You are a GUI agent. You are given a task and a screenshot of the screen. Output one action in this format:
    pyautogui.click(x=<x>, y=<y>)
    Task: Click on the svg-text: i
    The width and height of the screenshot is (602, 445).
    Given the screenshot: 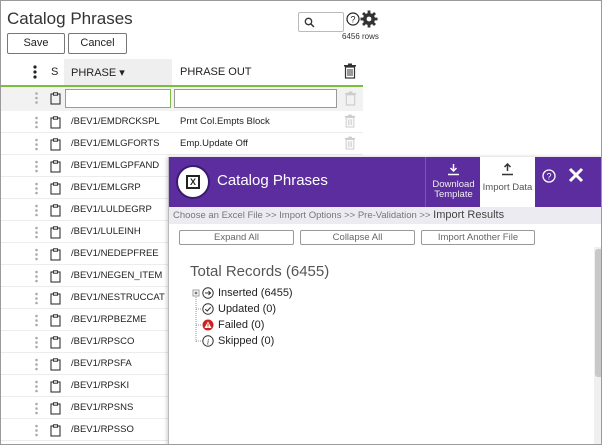 What is the action you would take?
    pyautogui.click(x=208, y=341)
    